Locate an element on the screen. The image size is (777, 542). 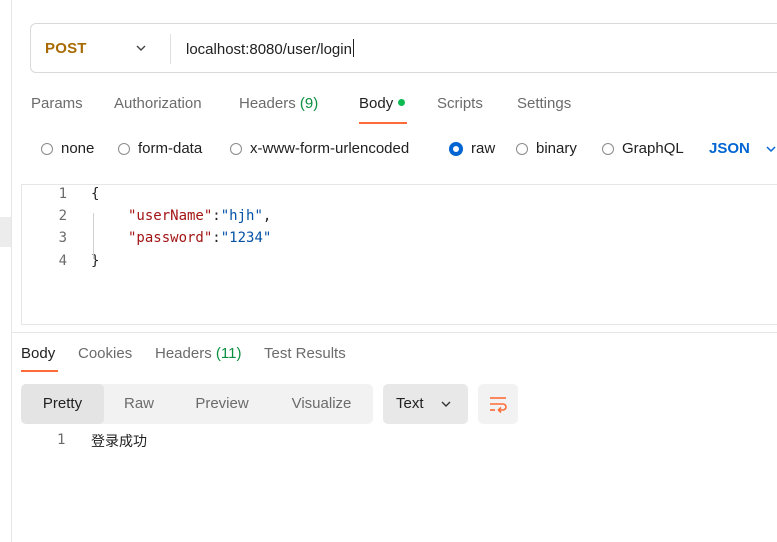
radio-graphql: GraphQL is located at coordinates (643, 148).